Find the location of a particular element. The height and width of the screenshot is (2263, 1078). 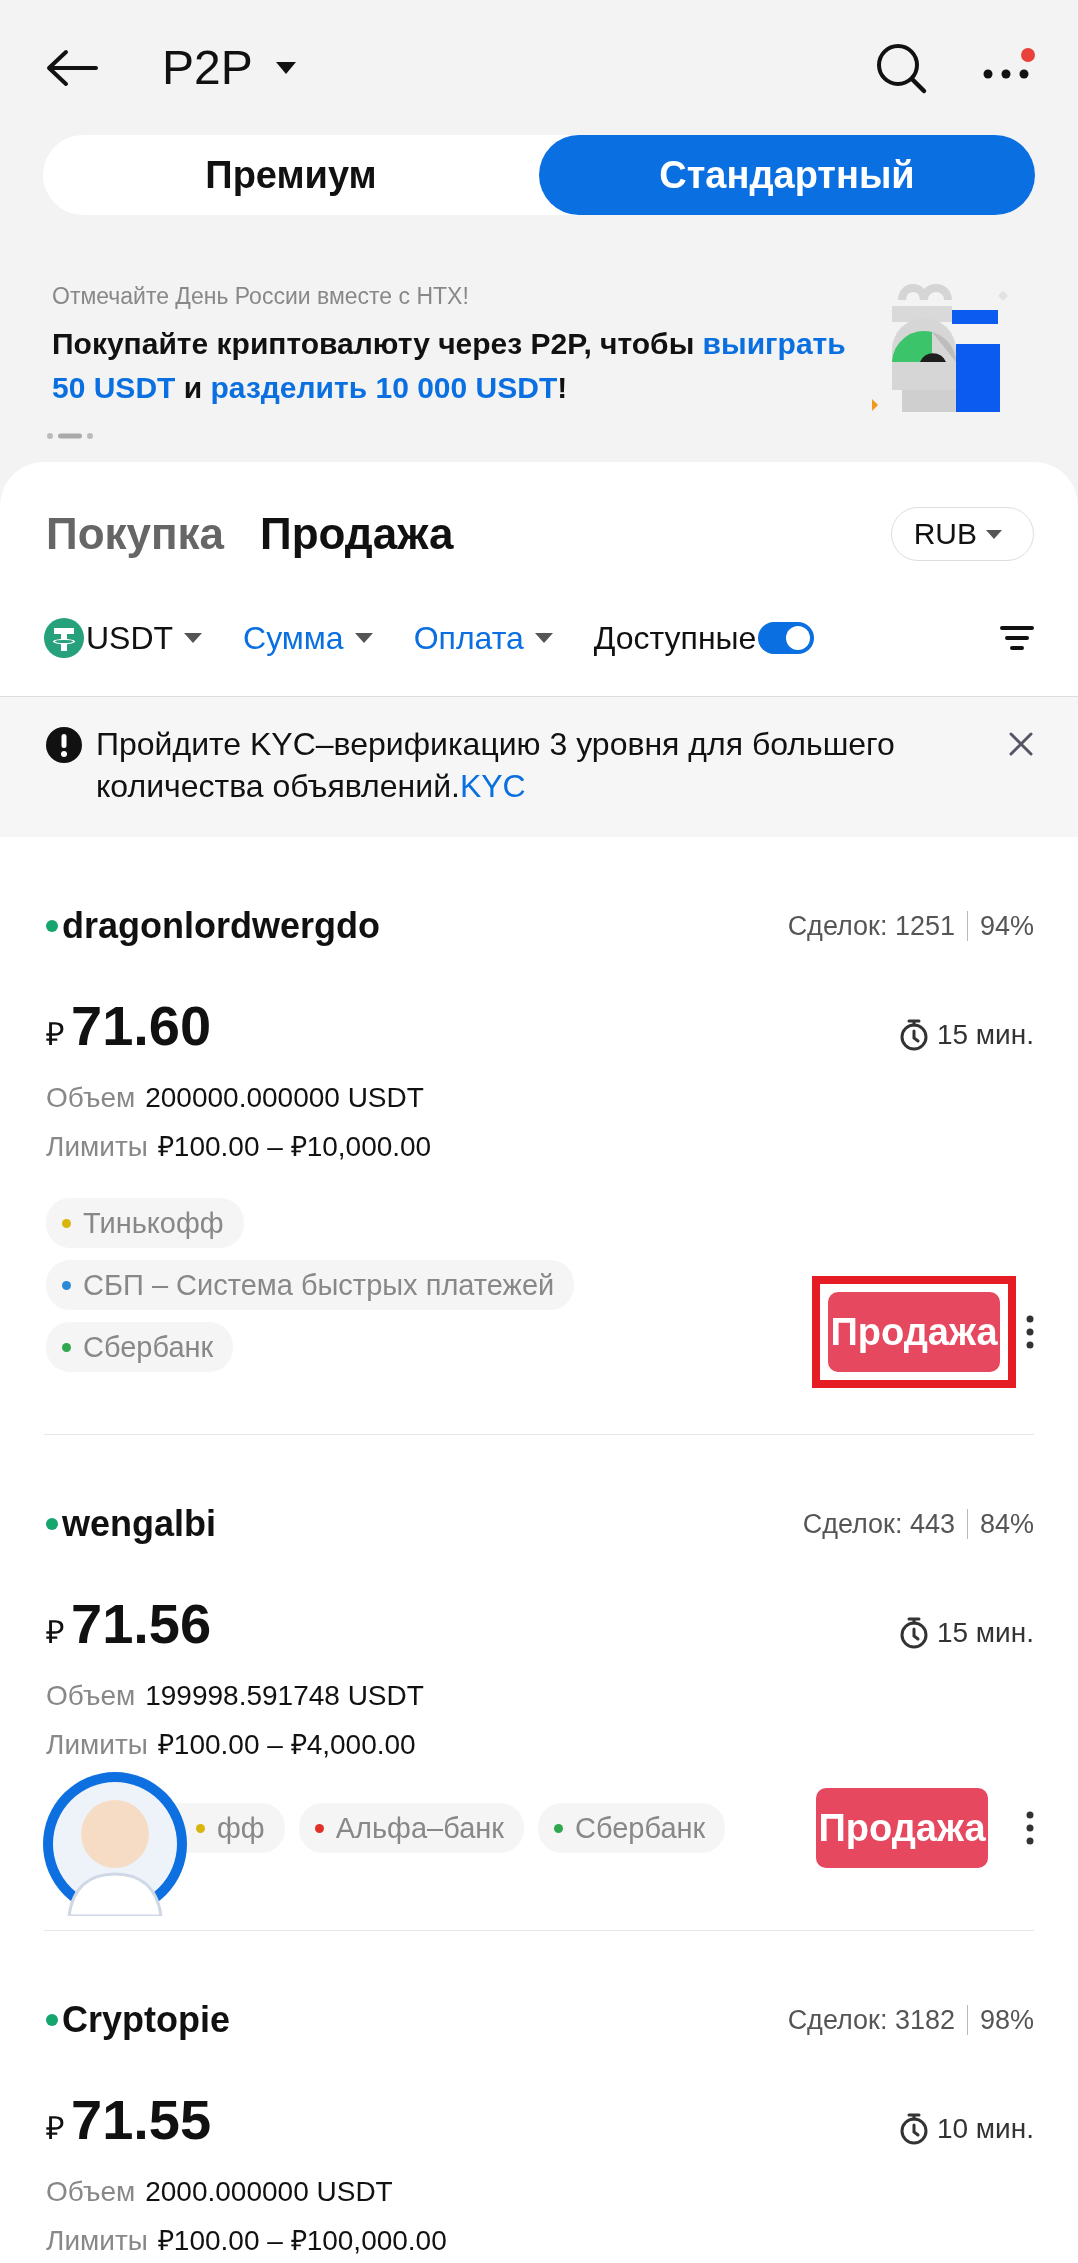

merchant-name: Cryptopie is located at coordinates (146, 2020).